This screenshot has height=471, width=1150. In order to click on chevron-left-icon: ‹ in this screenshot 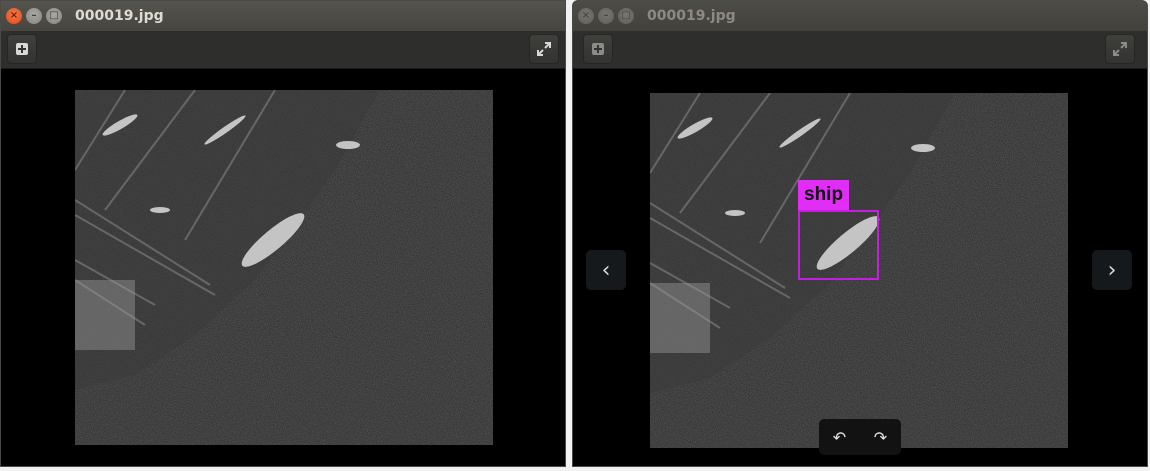, I will do `click(606, 270)`.